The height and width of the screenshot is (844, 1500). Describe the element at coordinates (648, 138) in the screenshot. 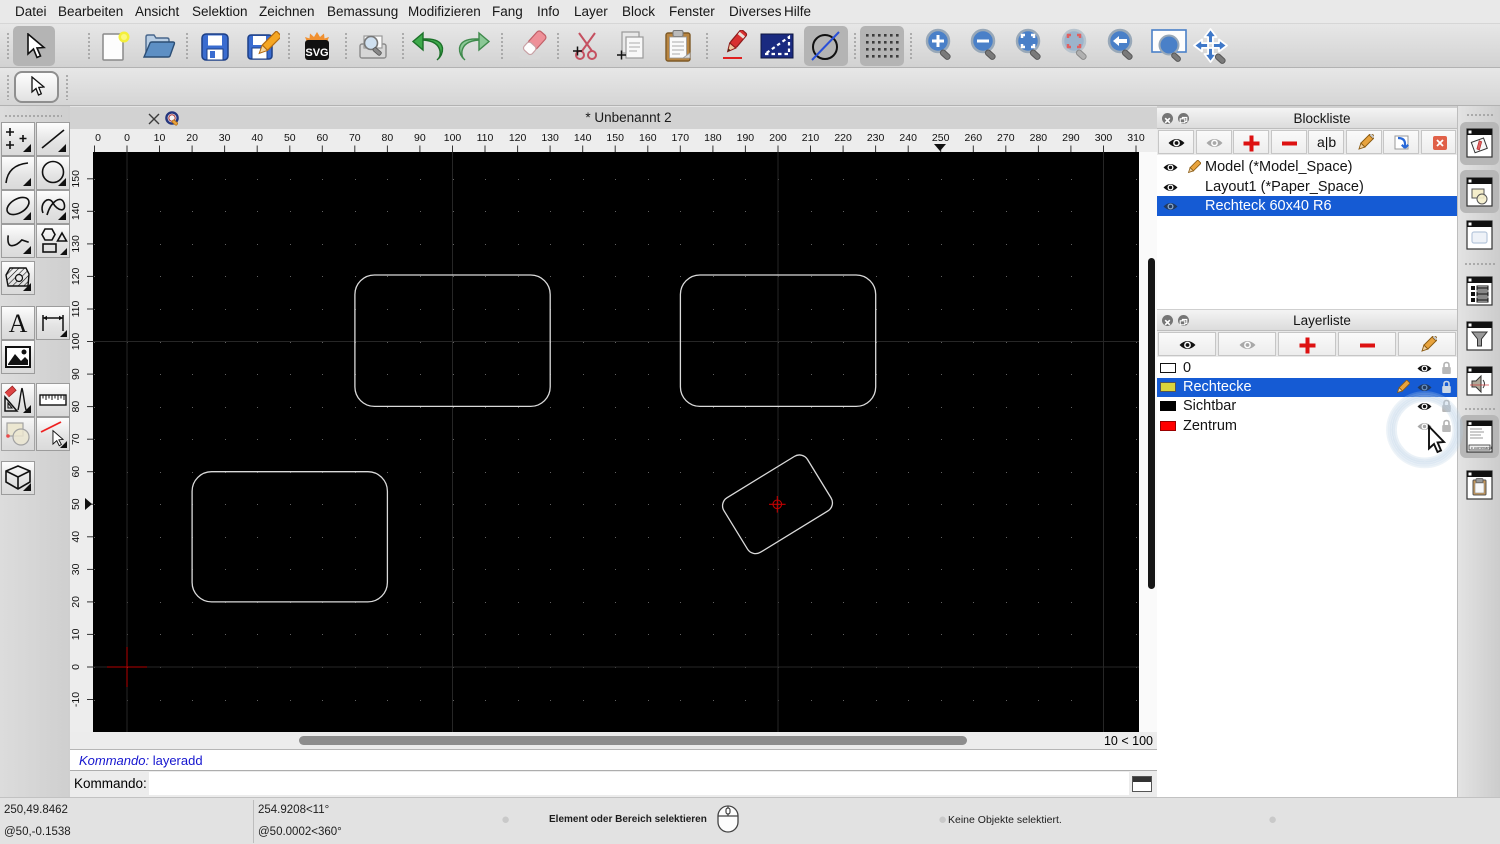

I see `svg-text: 160` at that location.